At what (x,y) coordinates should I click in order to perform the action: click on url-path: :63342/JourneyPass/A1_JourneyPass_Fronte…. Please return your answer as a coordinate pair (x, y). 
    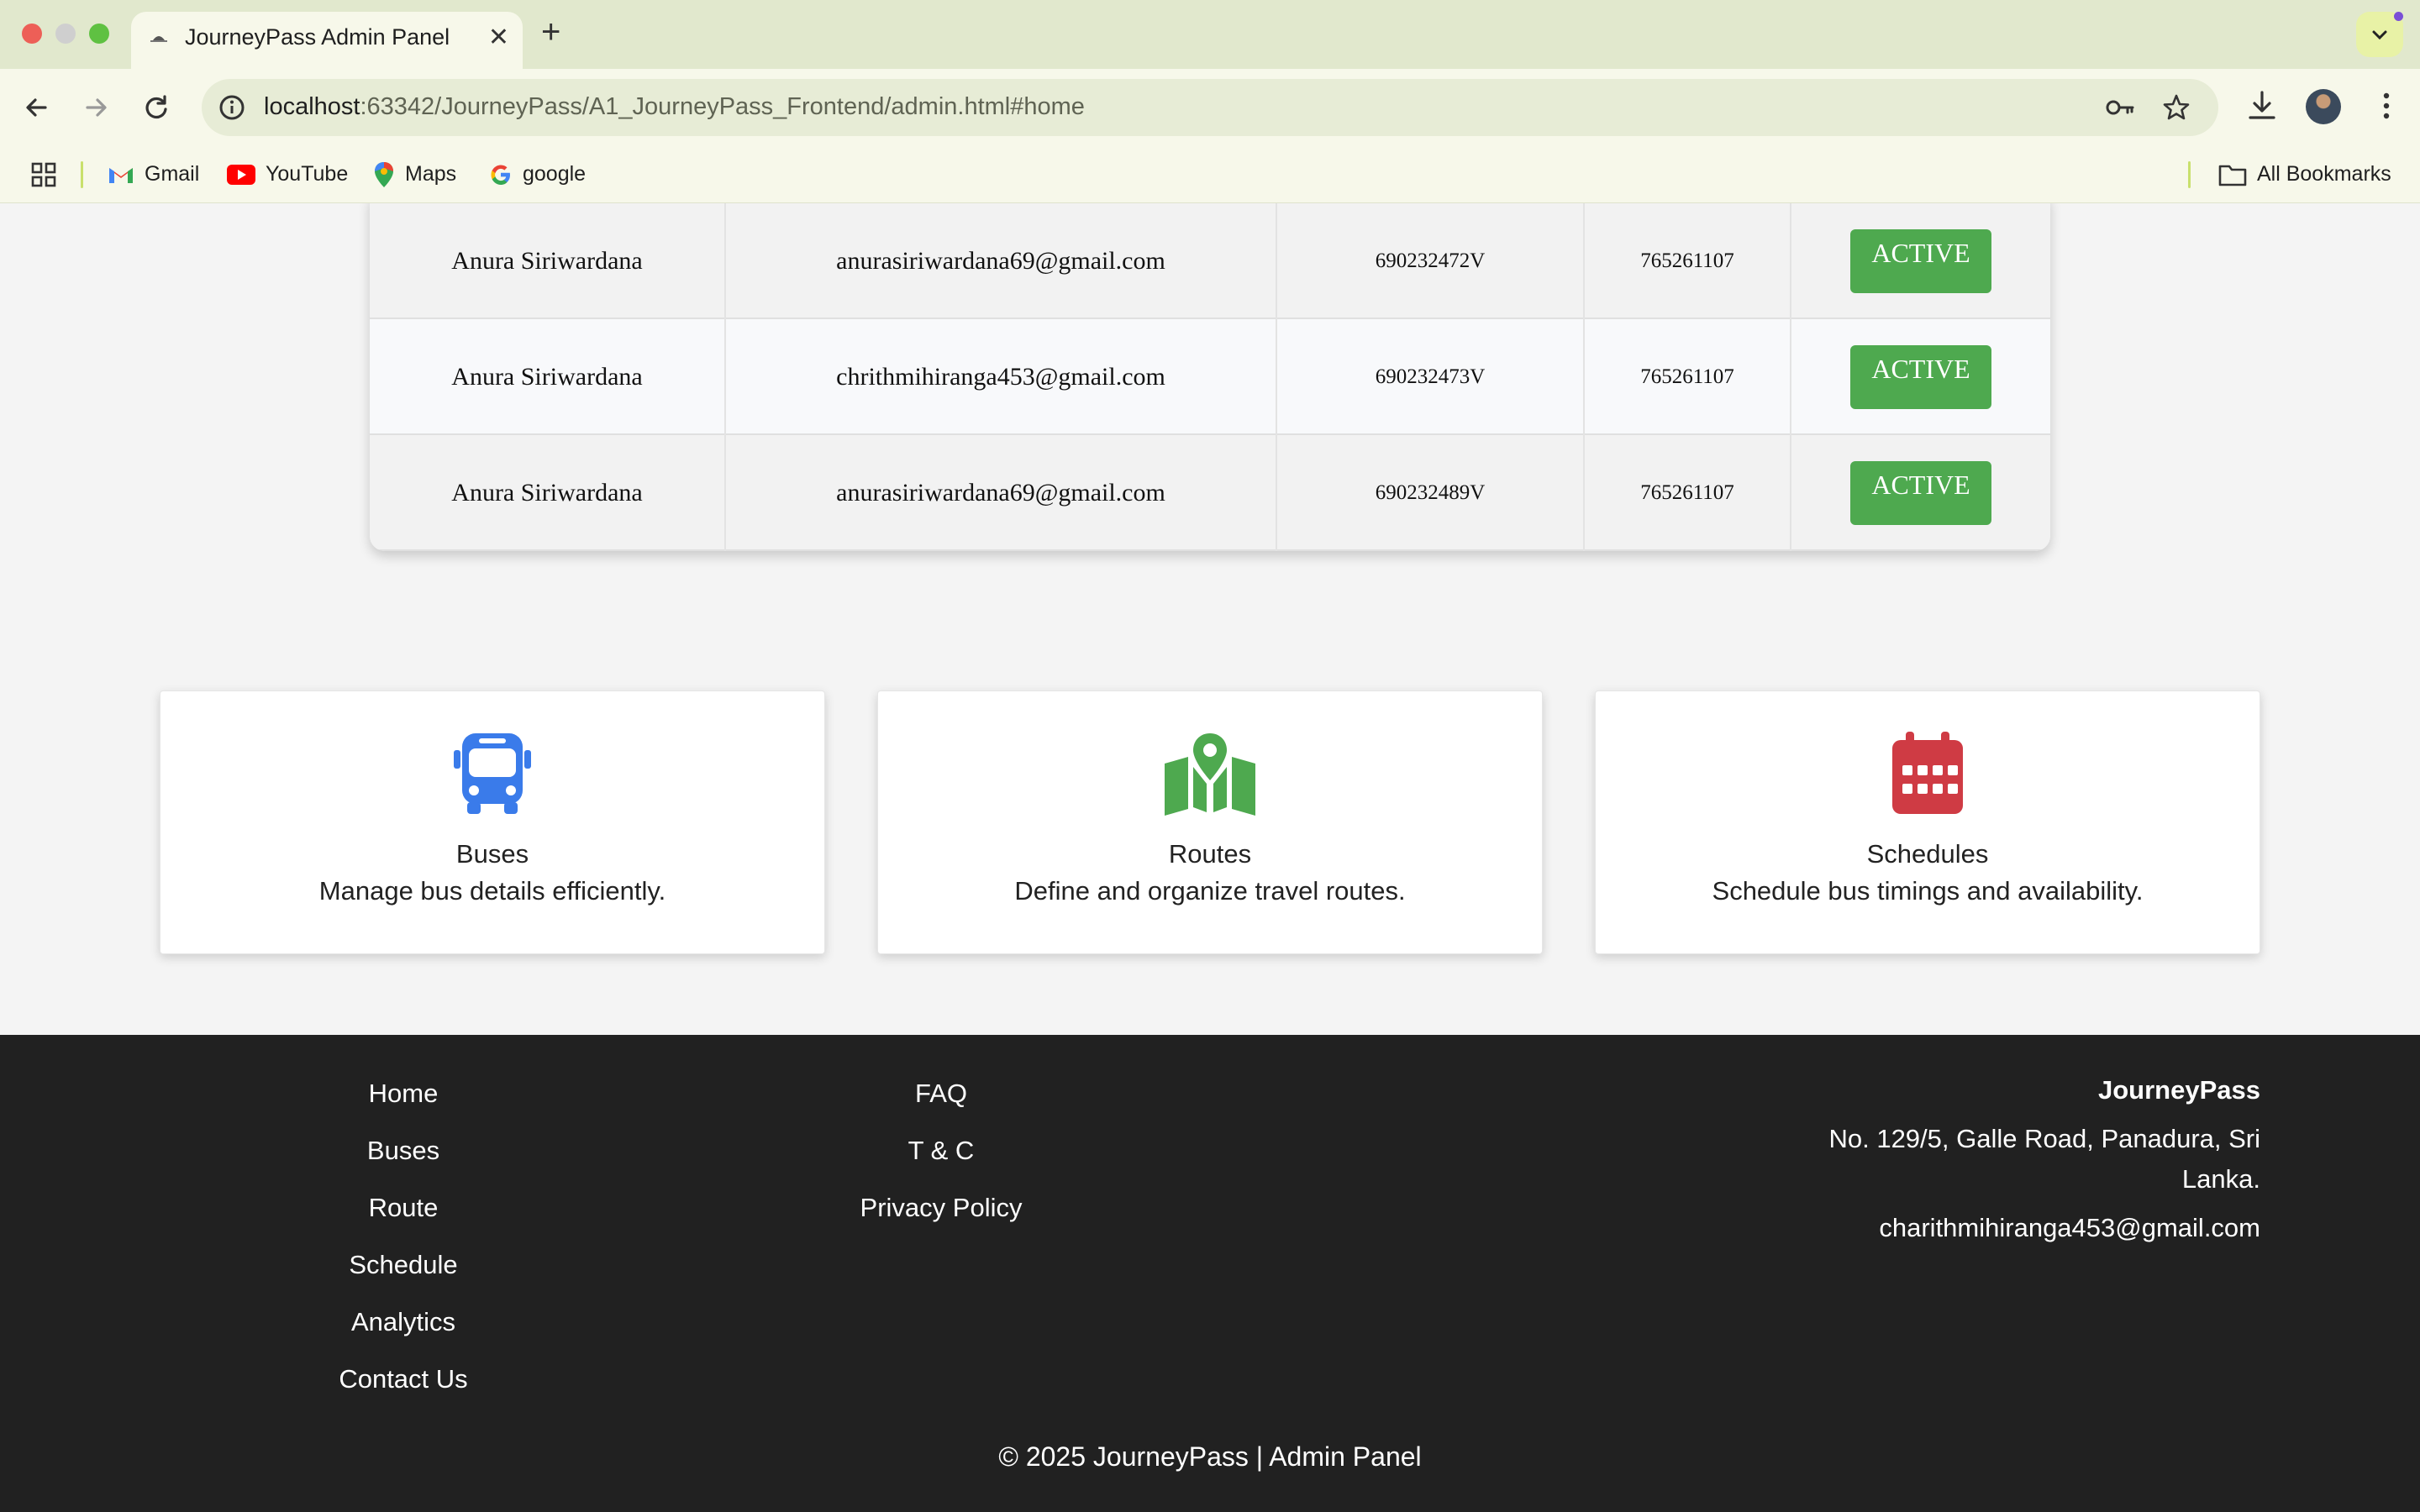
    Looking at the image, I should click on (722, 106).